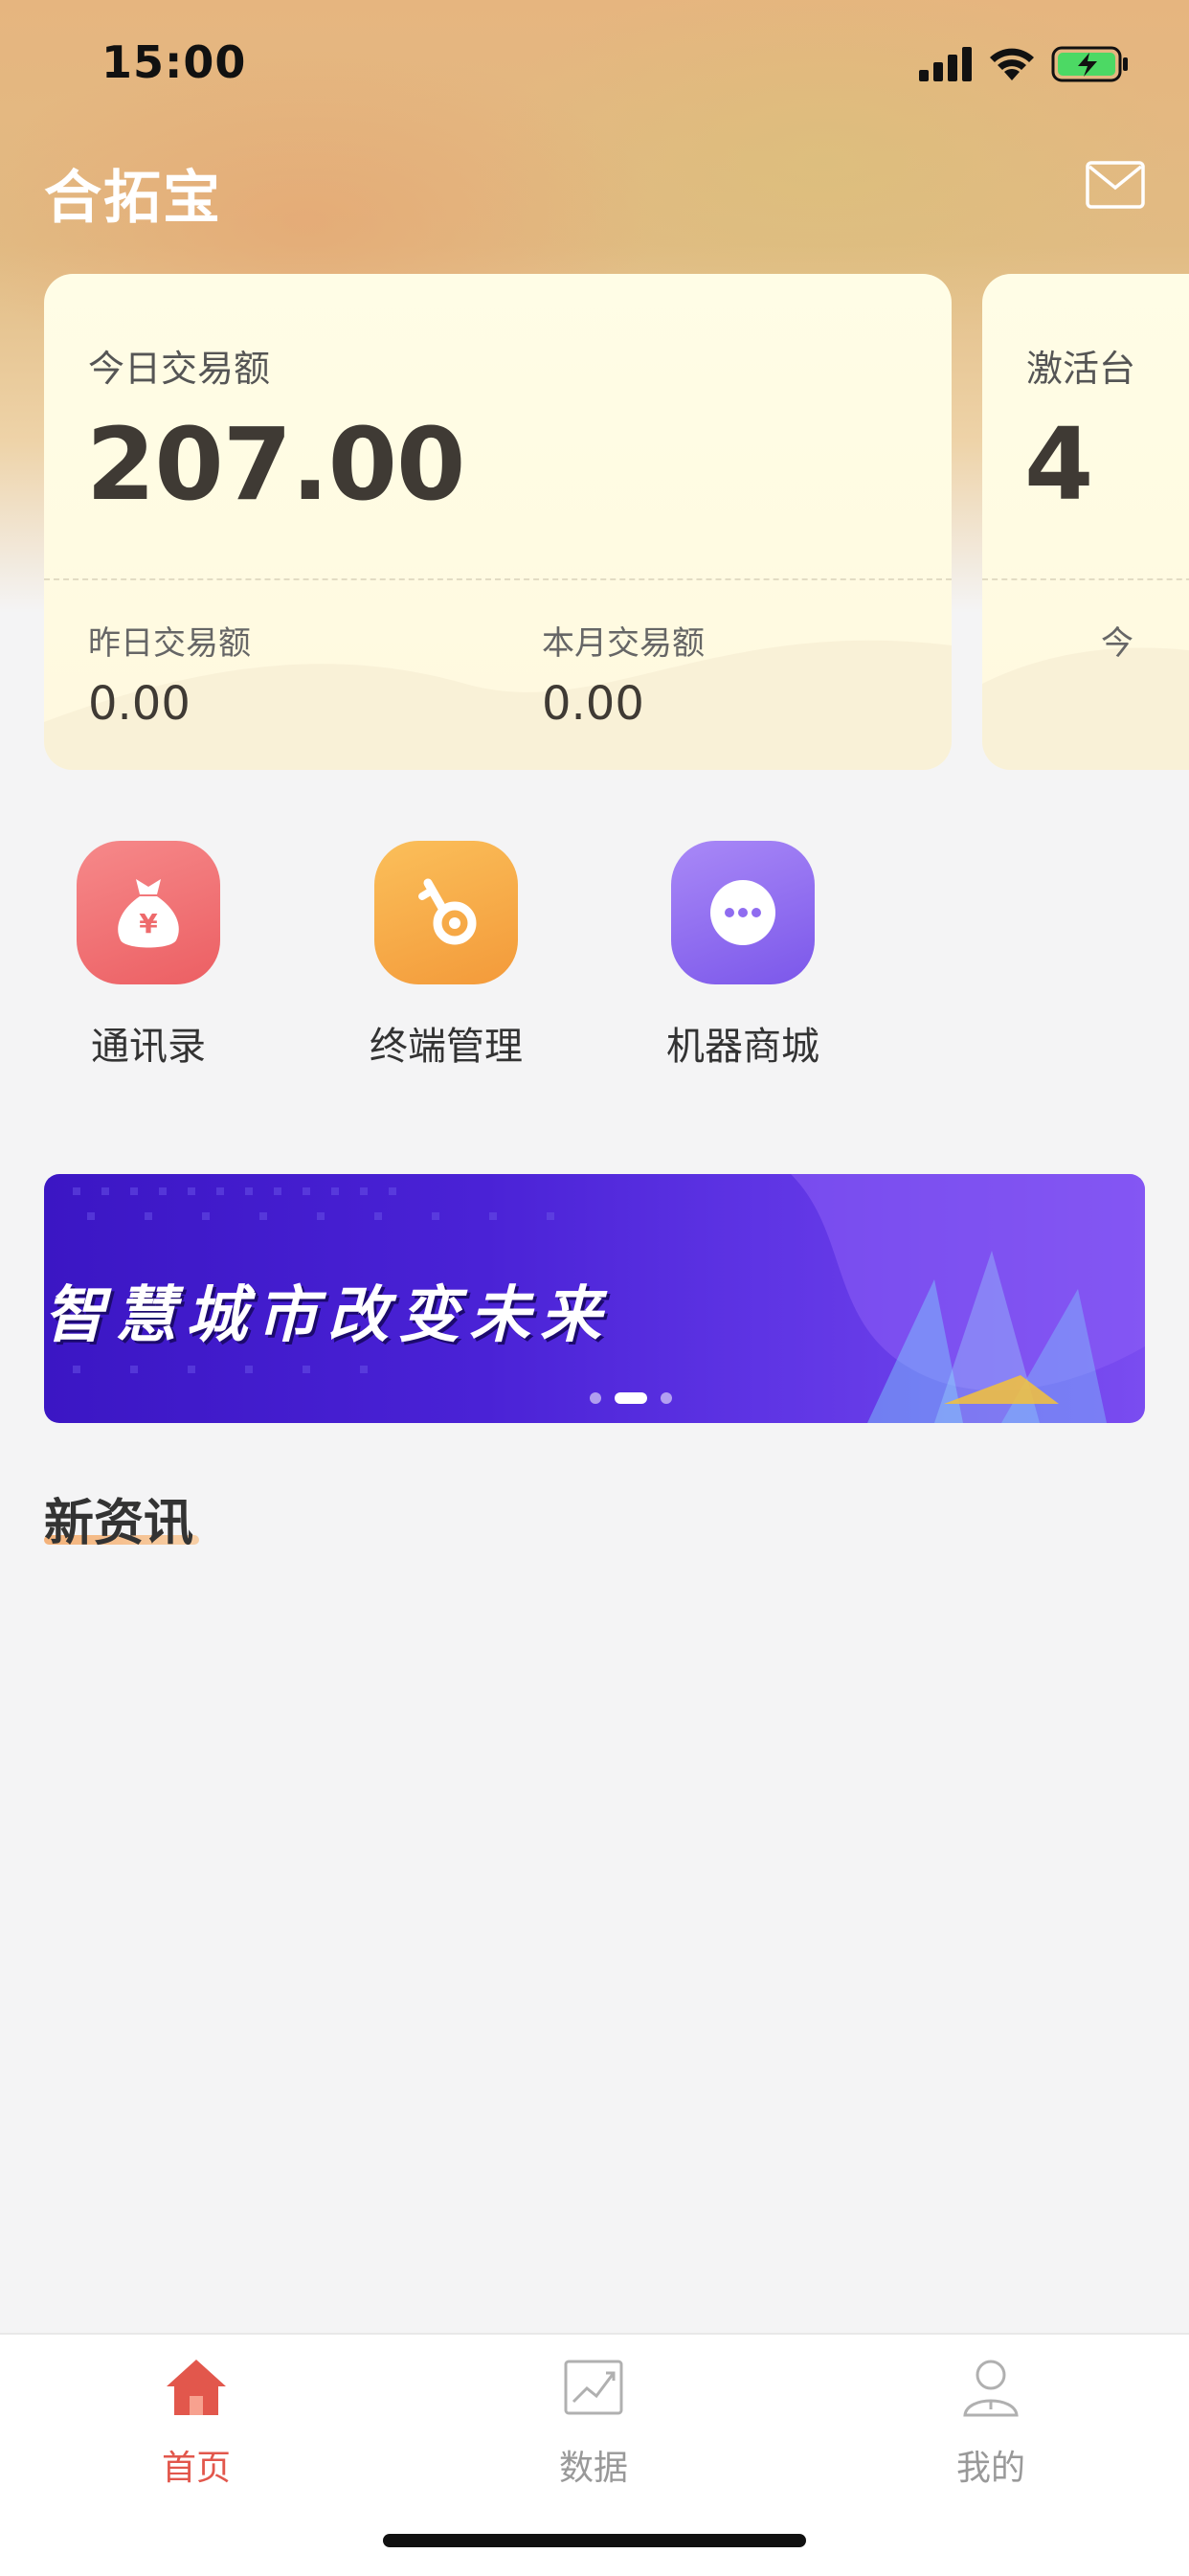 The width and height of the screenshot is (1189, 2576). I want to click on quick-item-label: 机器商城, so click(742, 1047).